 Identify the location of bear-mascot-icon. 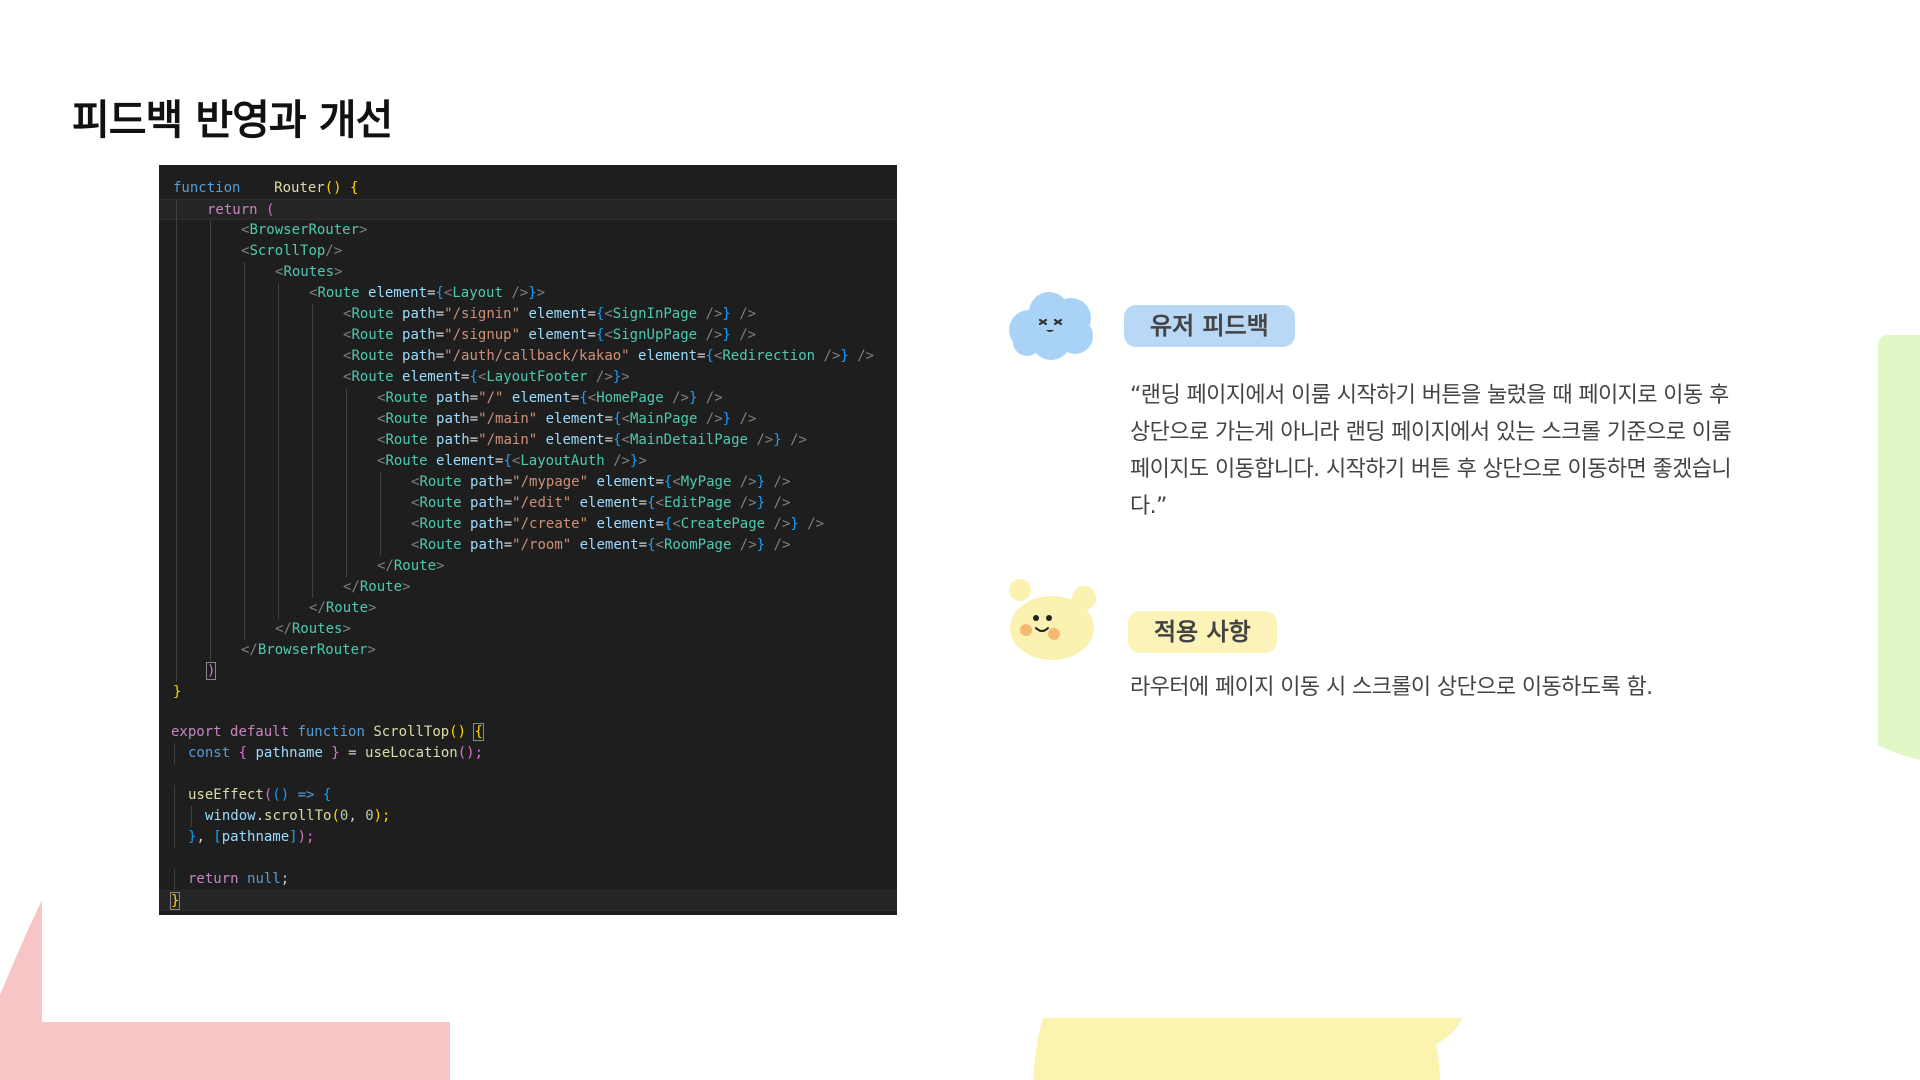
(1052, 619).